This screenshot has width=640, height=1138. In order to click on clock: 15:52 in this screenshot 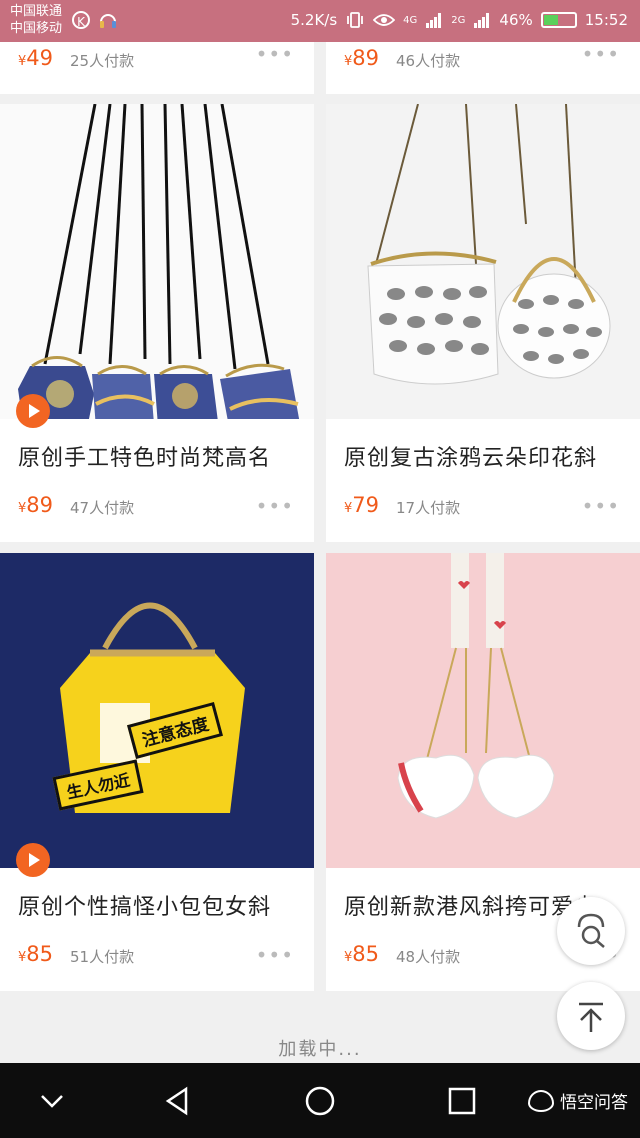, I will do `click(606, 20)`.